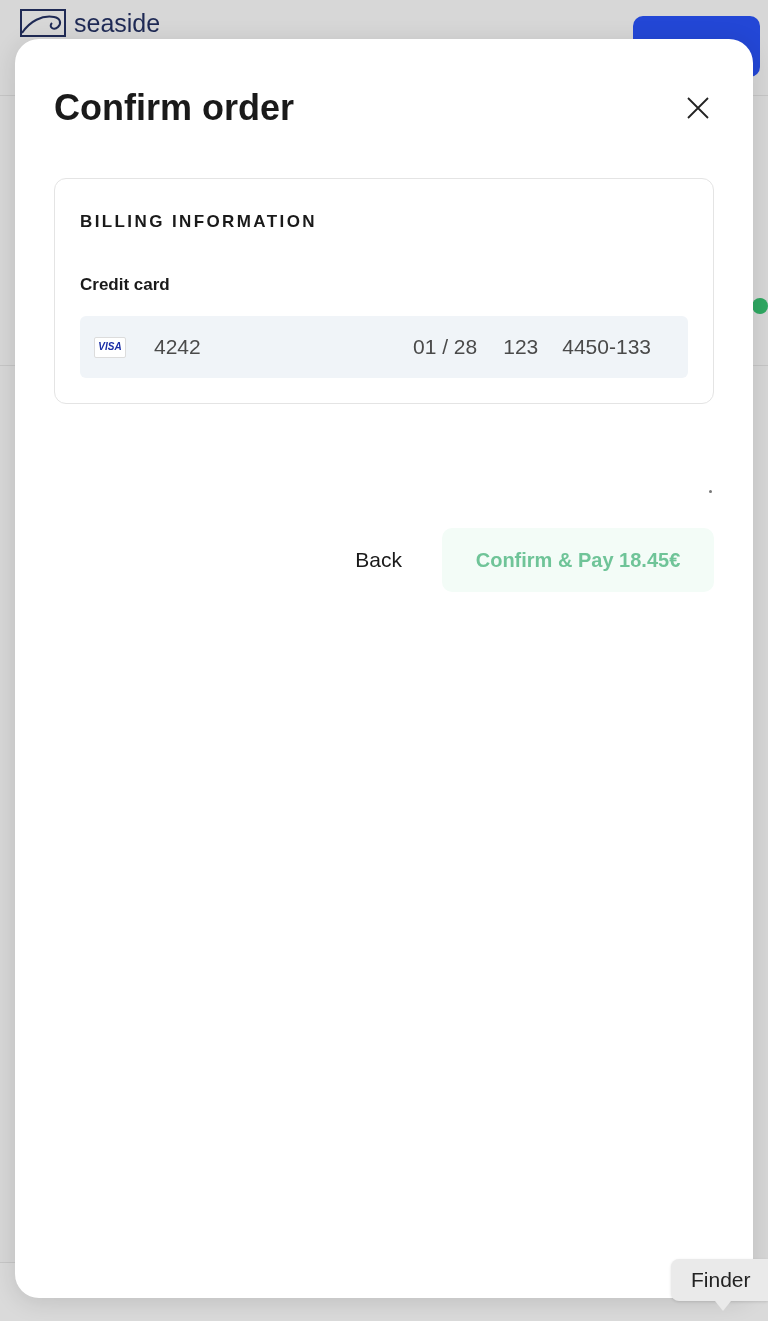 The width and height of the screenshot is (768, 1321). Describe the element at coordinates (43, 23) in the screenshot. I see `logo-icon` at that location.